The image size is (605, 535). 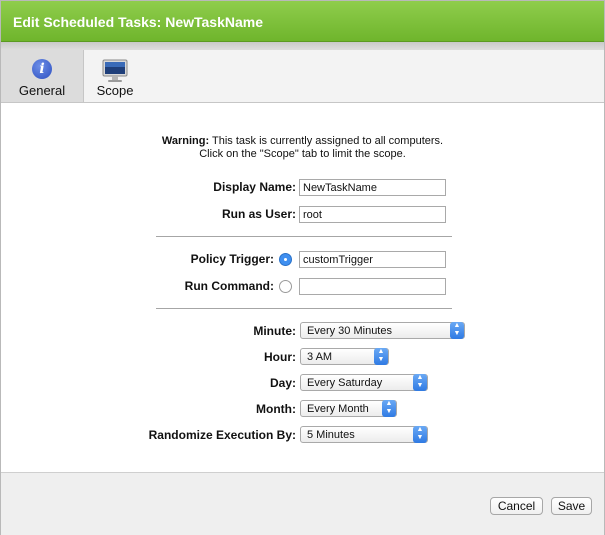 I want to click on run-as-user-label: Run as User:, so click(x=258, y=214).